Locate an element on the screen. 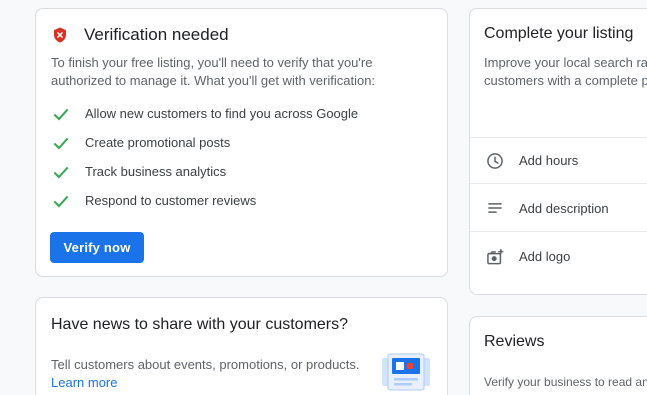  list-item: Respond to customer reviews is located at coordinates (204, 200).